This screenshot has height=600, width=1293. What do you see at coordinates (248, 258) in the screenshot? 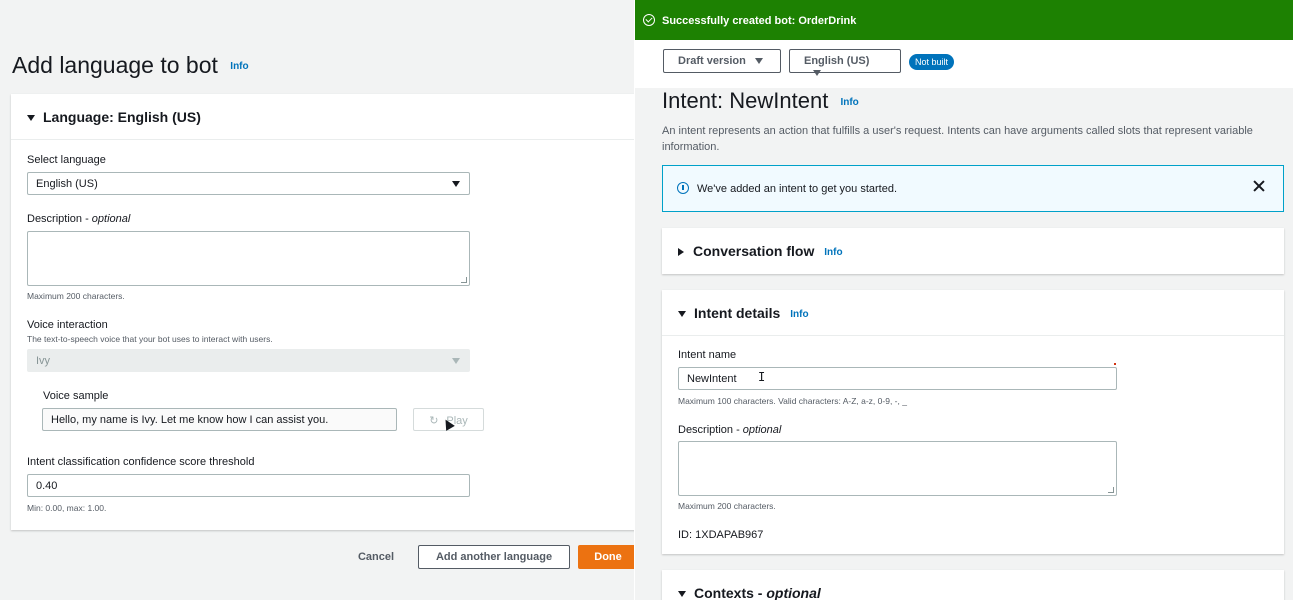
I see `description-textarea` at bounding box center [248, 258].